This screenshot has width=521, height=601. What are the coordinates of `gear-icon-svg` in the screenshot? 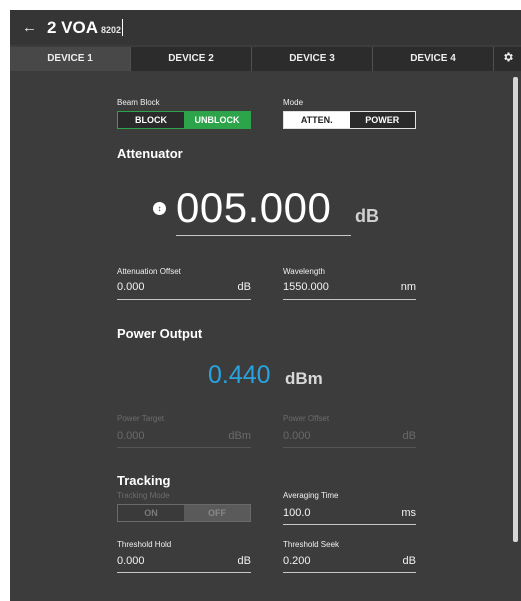 It's located at (508, 57).